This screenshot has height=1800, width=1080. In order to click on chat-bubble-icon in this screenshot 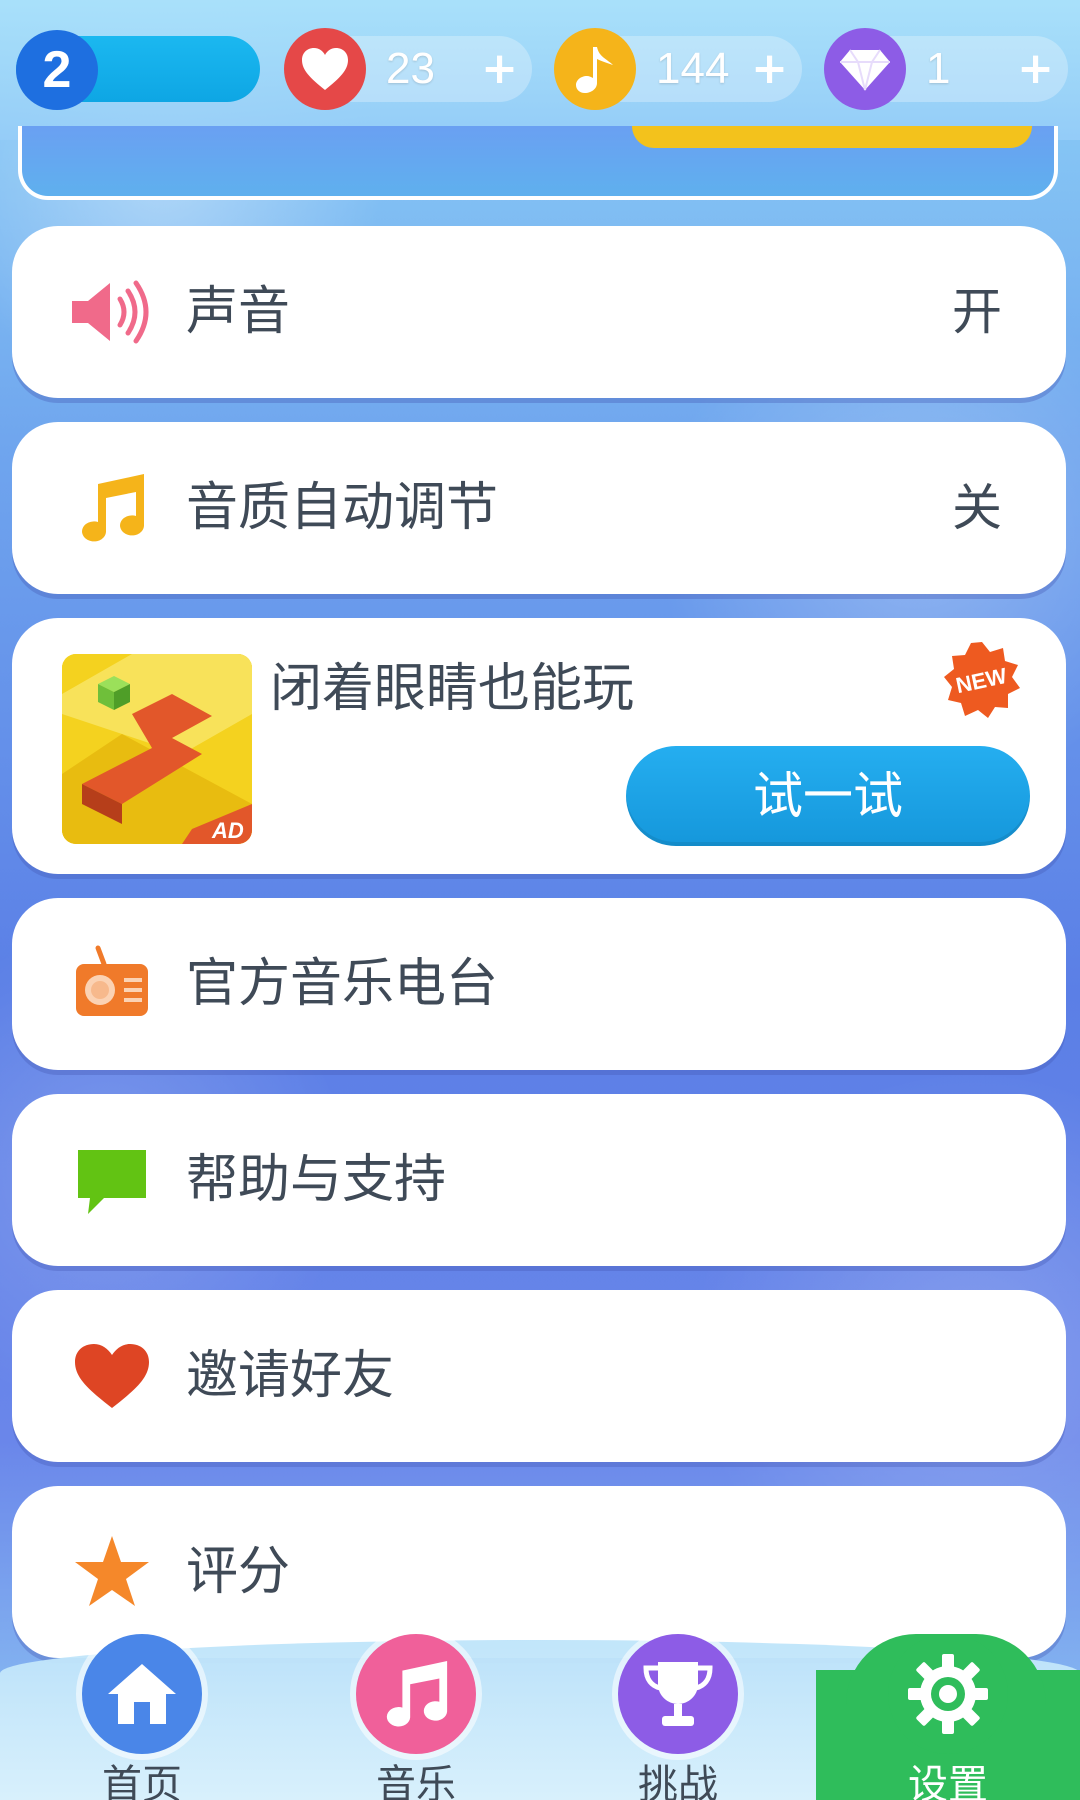, I will do `click(112, 1180)`.